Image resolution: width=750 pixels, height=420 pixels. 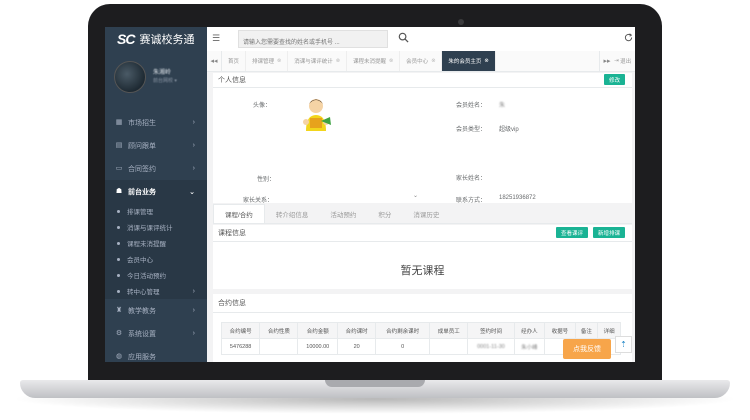 What do you see at coordinates (422, 233) in the screenshot?
I see `panel-header: 课程信息 查看课评 新增排课` at bounding box center [422, 233].